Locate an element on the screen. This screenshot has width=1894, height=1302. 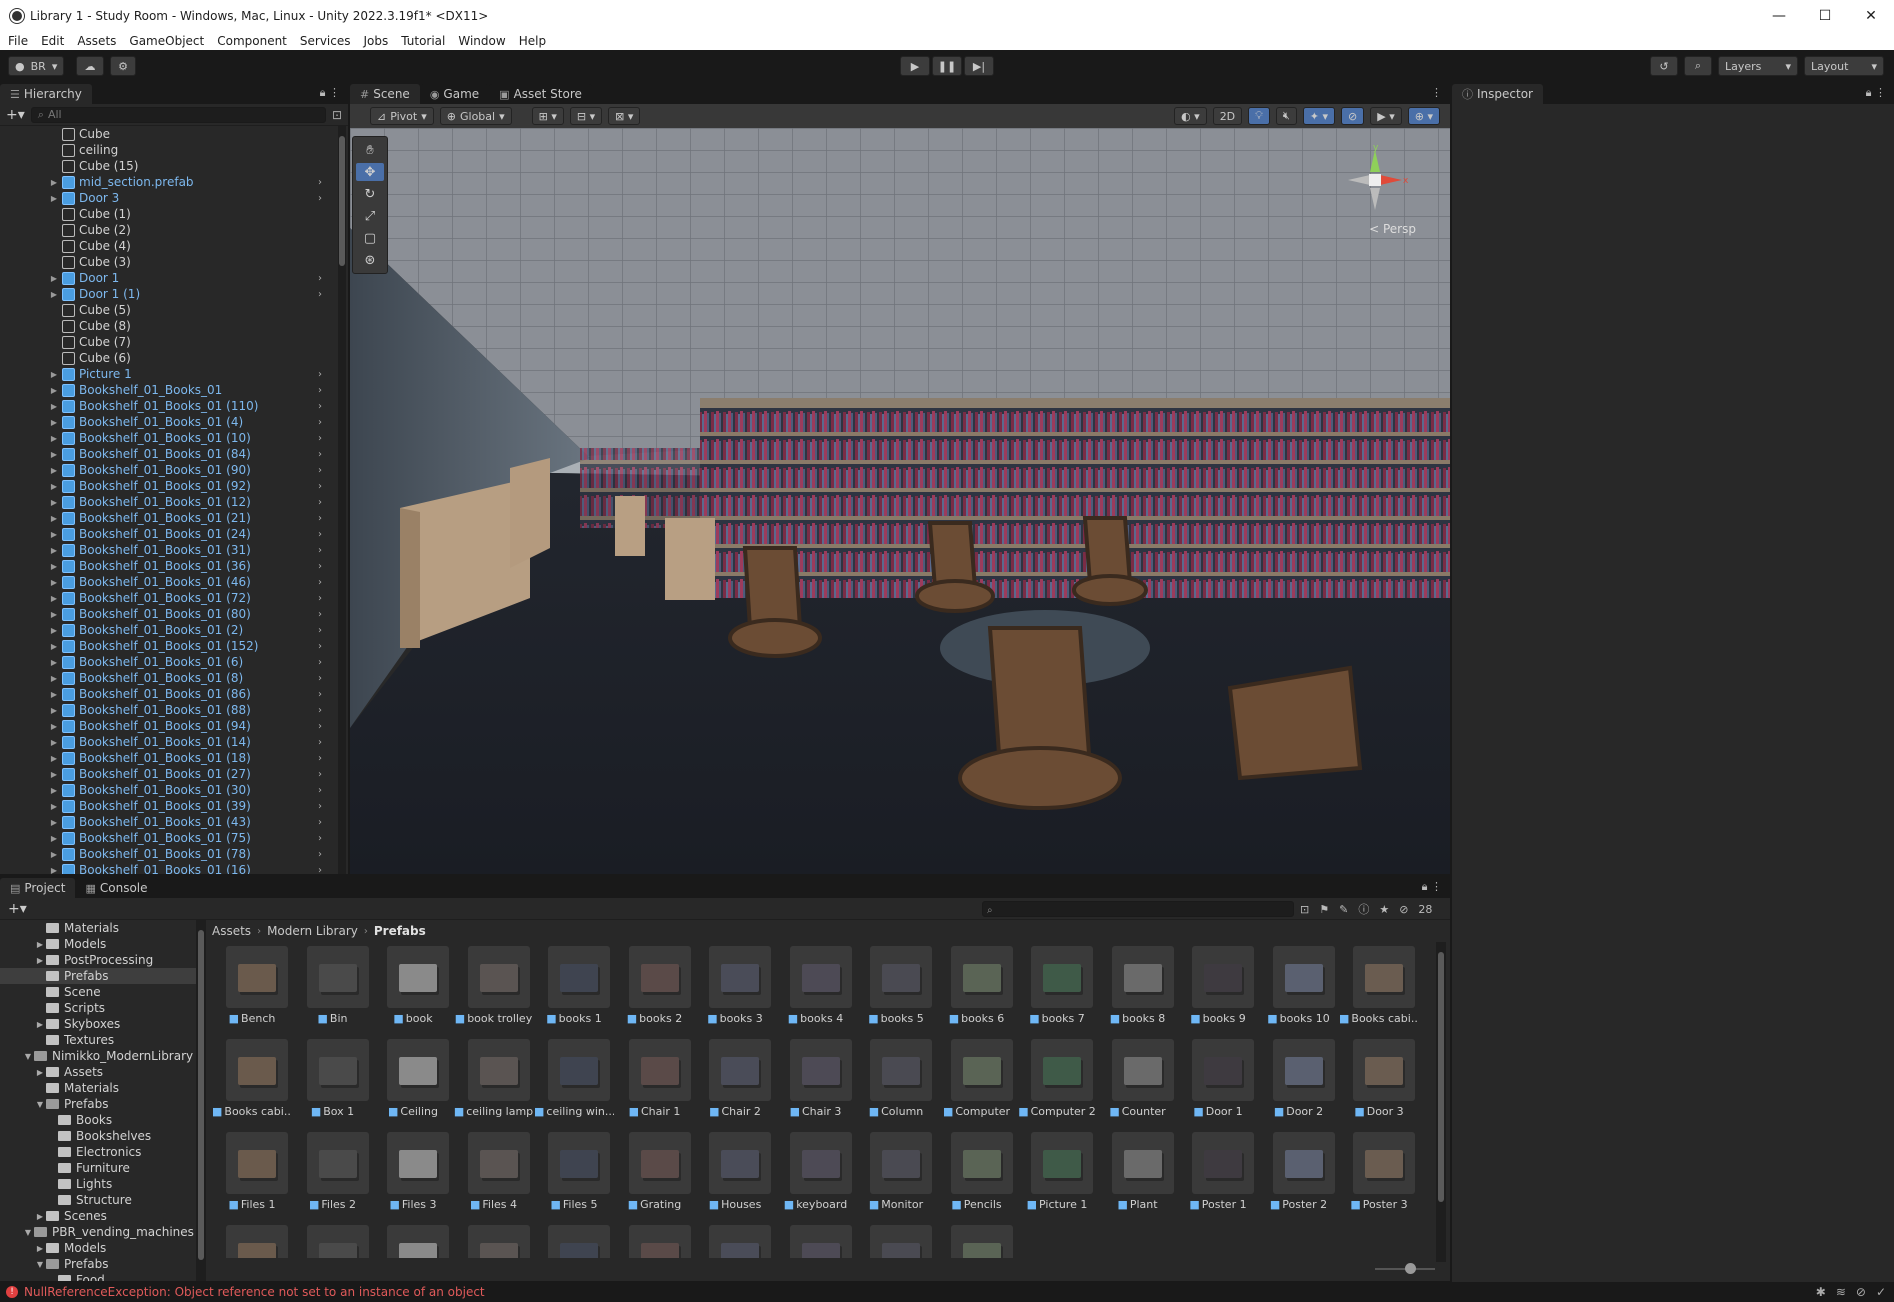
hierarchy-item: ▶ Bookshelf_01_Books_01 (21) › is located at coordinates (167, 518).